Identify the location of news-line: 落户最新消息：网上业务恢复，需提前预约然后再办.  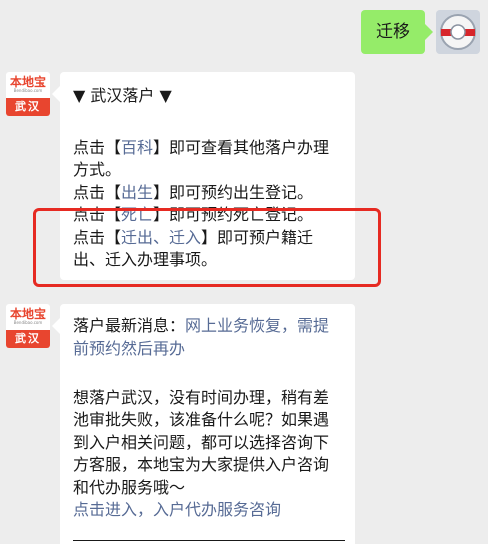
(207, 337).